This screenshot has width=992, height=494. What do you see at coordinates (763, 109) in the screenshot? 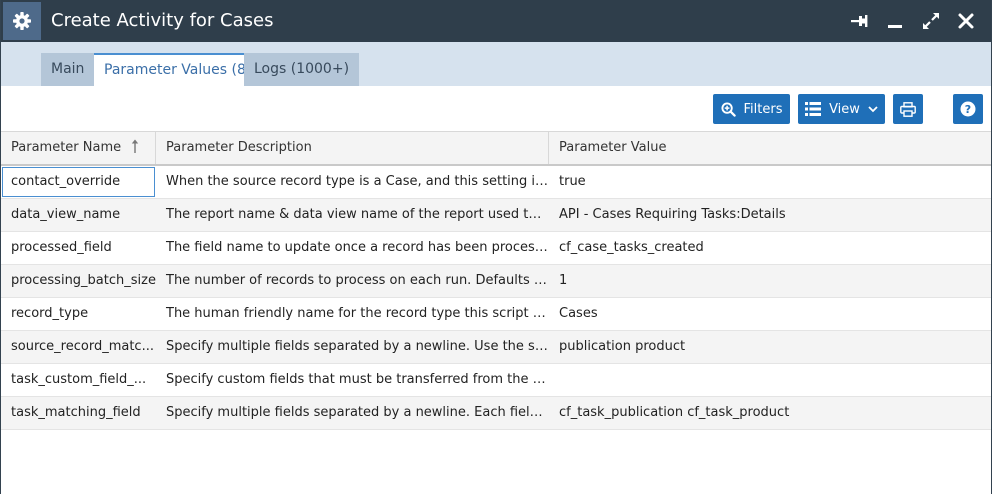
I see `filters-label: Filters` at bounding box center [763, 109].